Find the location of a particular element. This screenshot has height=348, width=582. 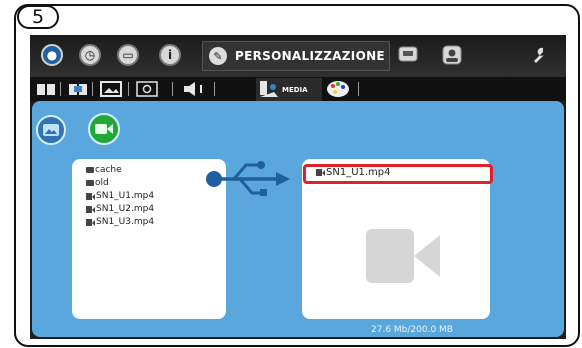

media-icon is located at coordinates (269, 89).